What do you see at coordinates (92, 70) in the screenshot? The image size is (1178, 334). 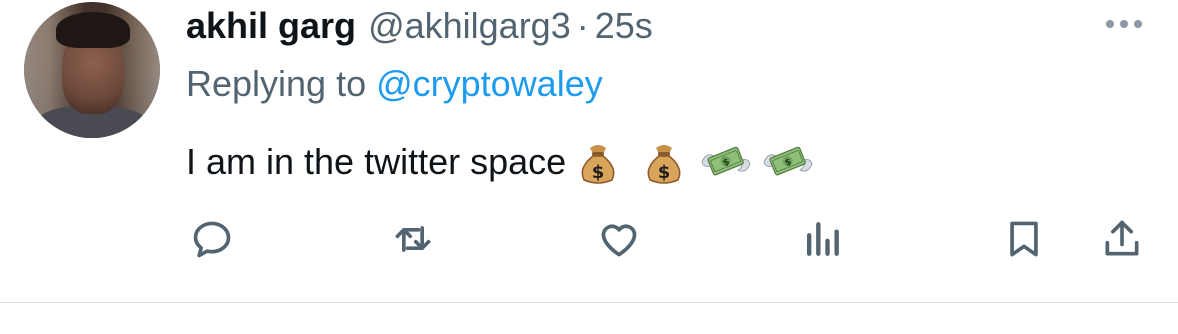 I see `avatar` at bounding box center [92, 70].